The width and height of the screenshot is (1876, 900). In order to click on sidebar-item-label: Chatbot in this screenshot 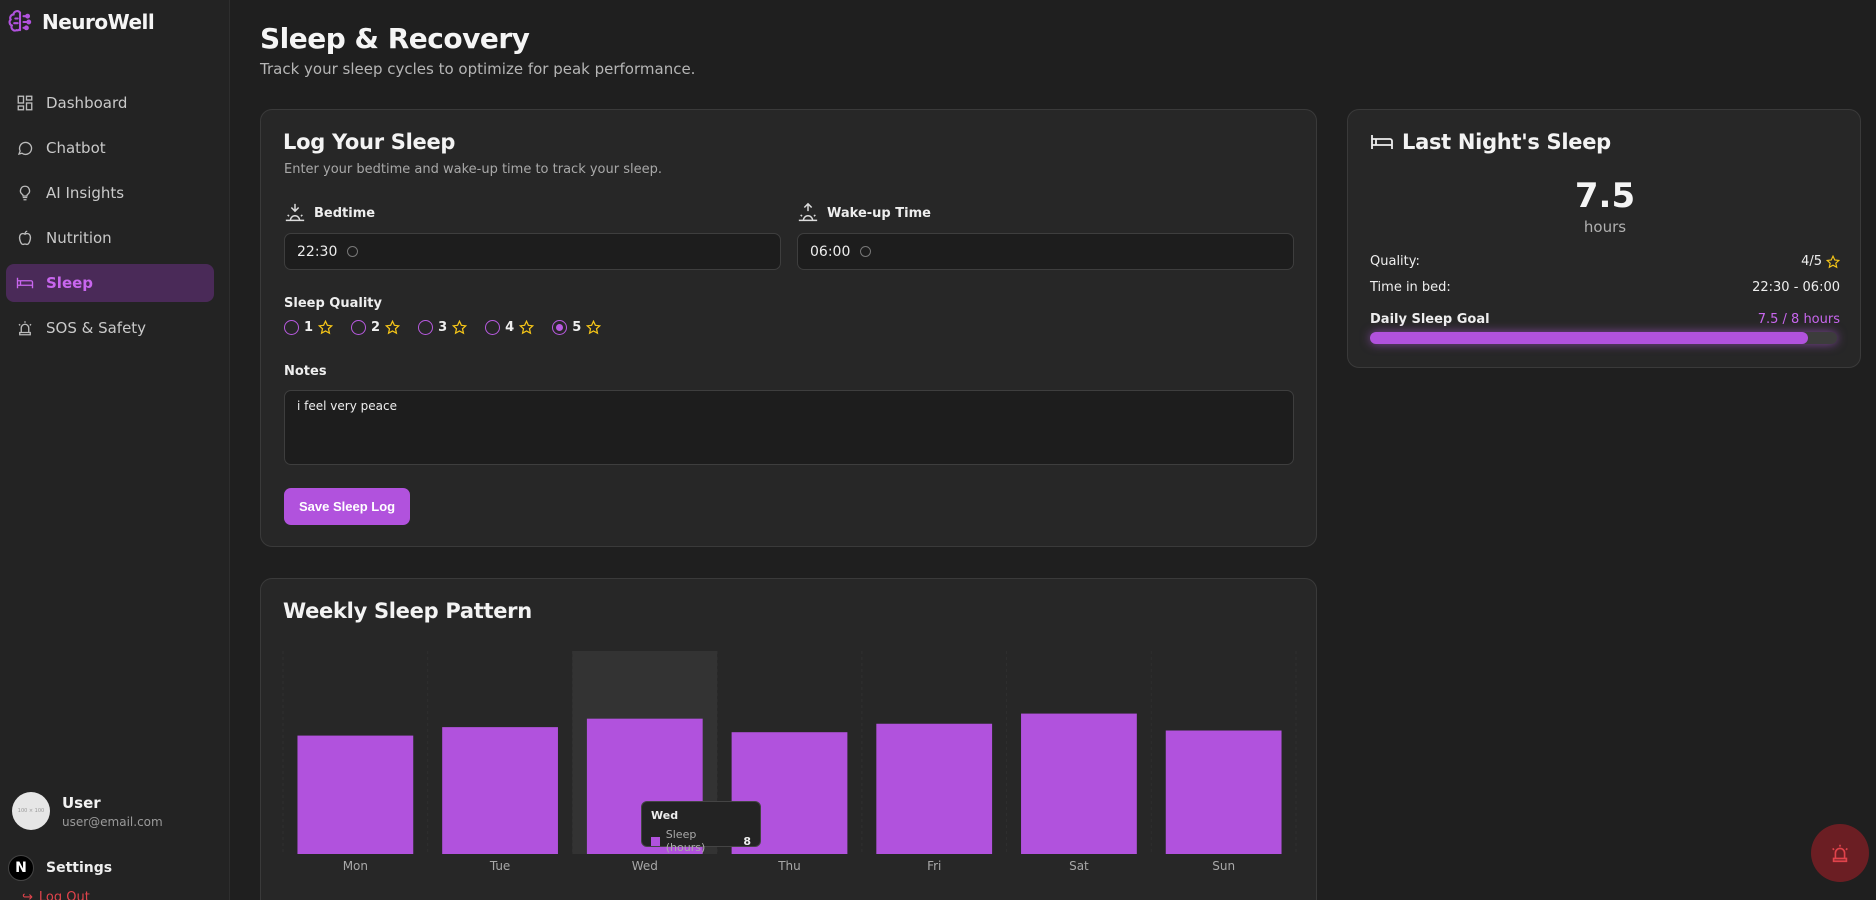, I will do `click(76, 148)`.